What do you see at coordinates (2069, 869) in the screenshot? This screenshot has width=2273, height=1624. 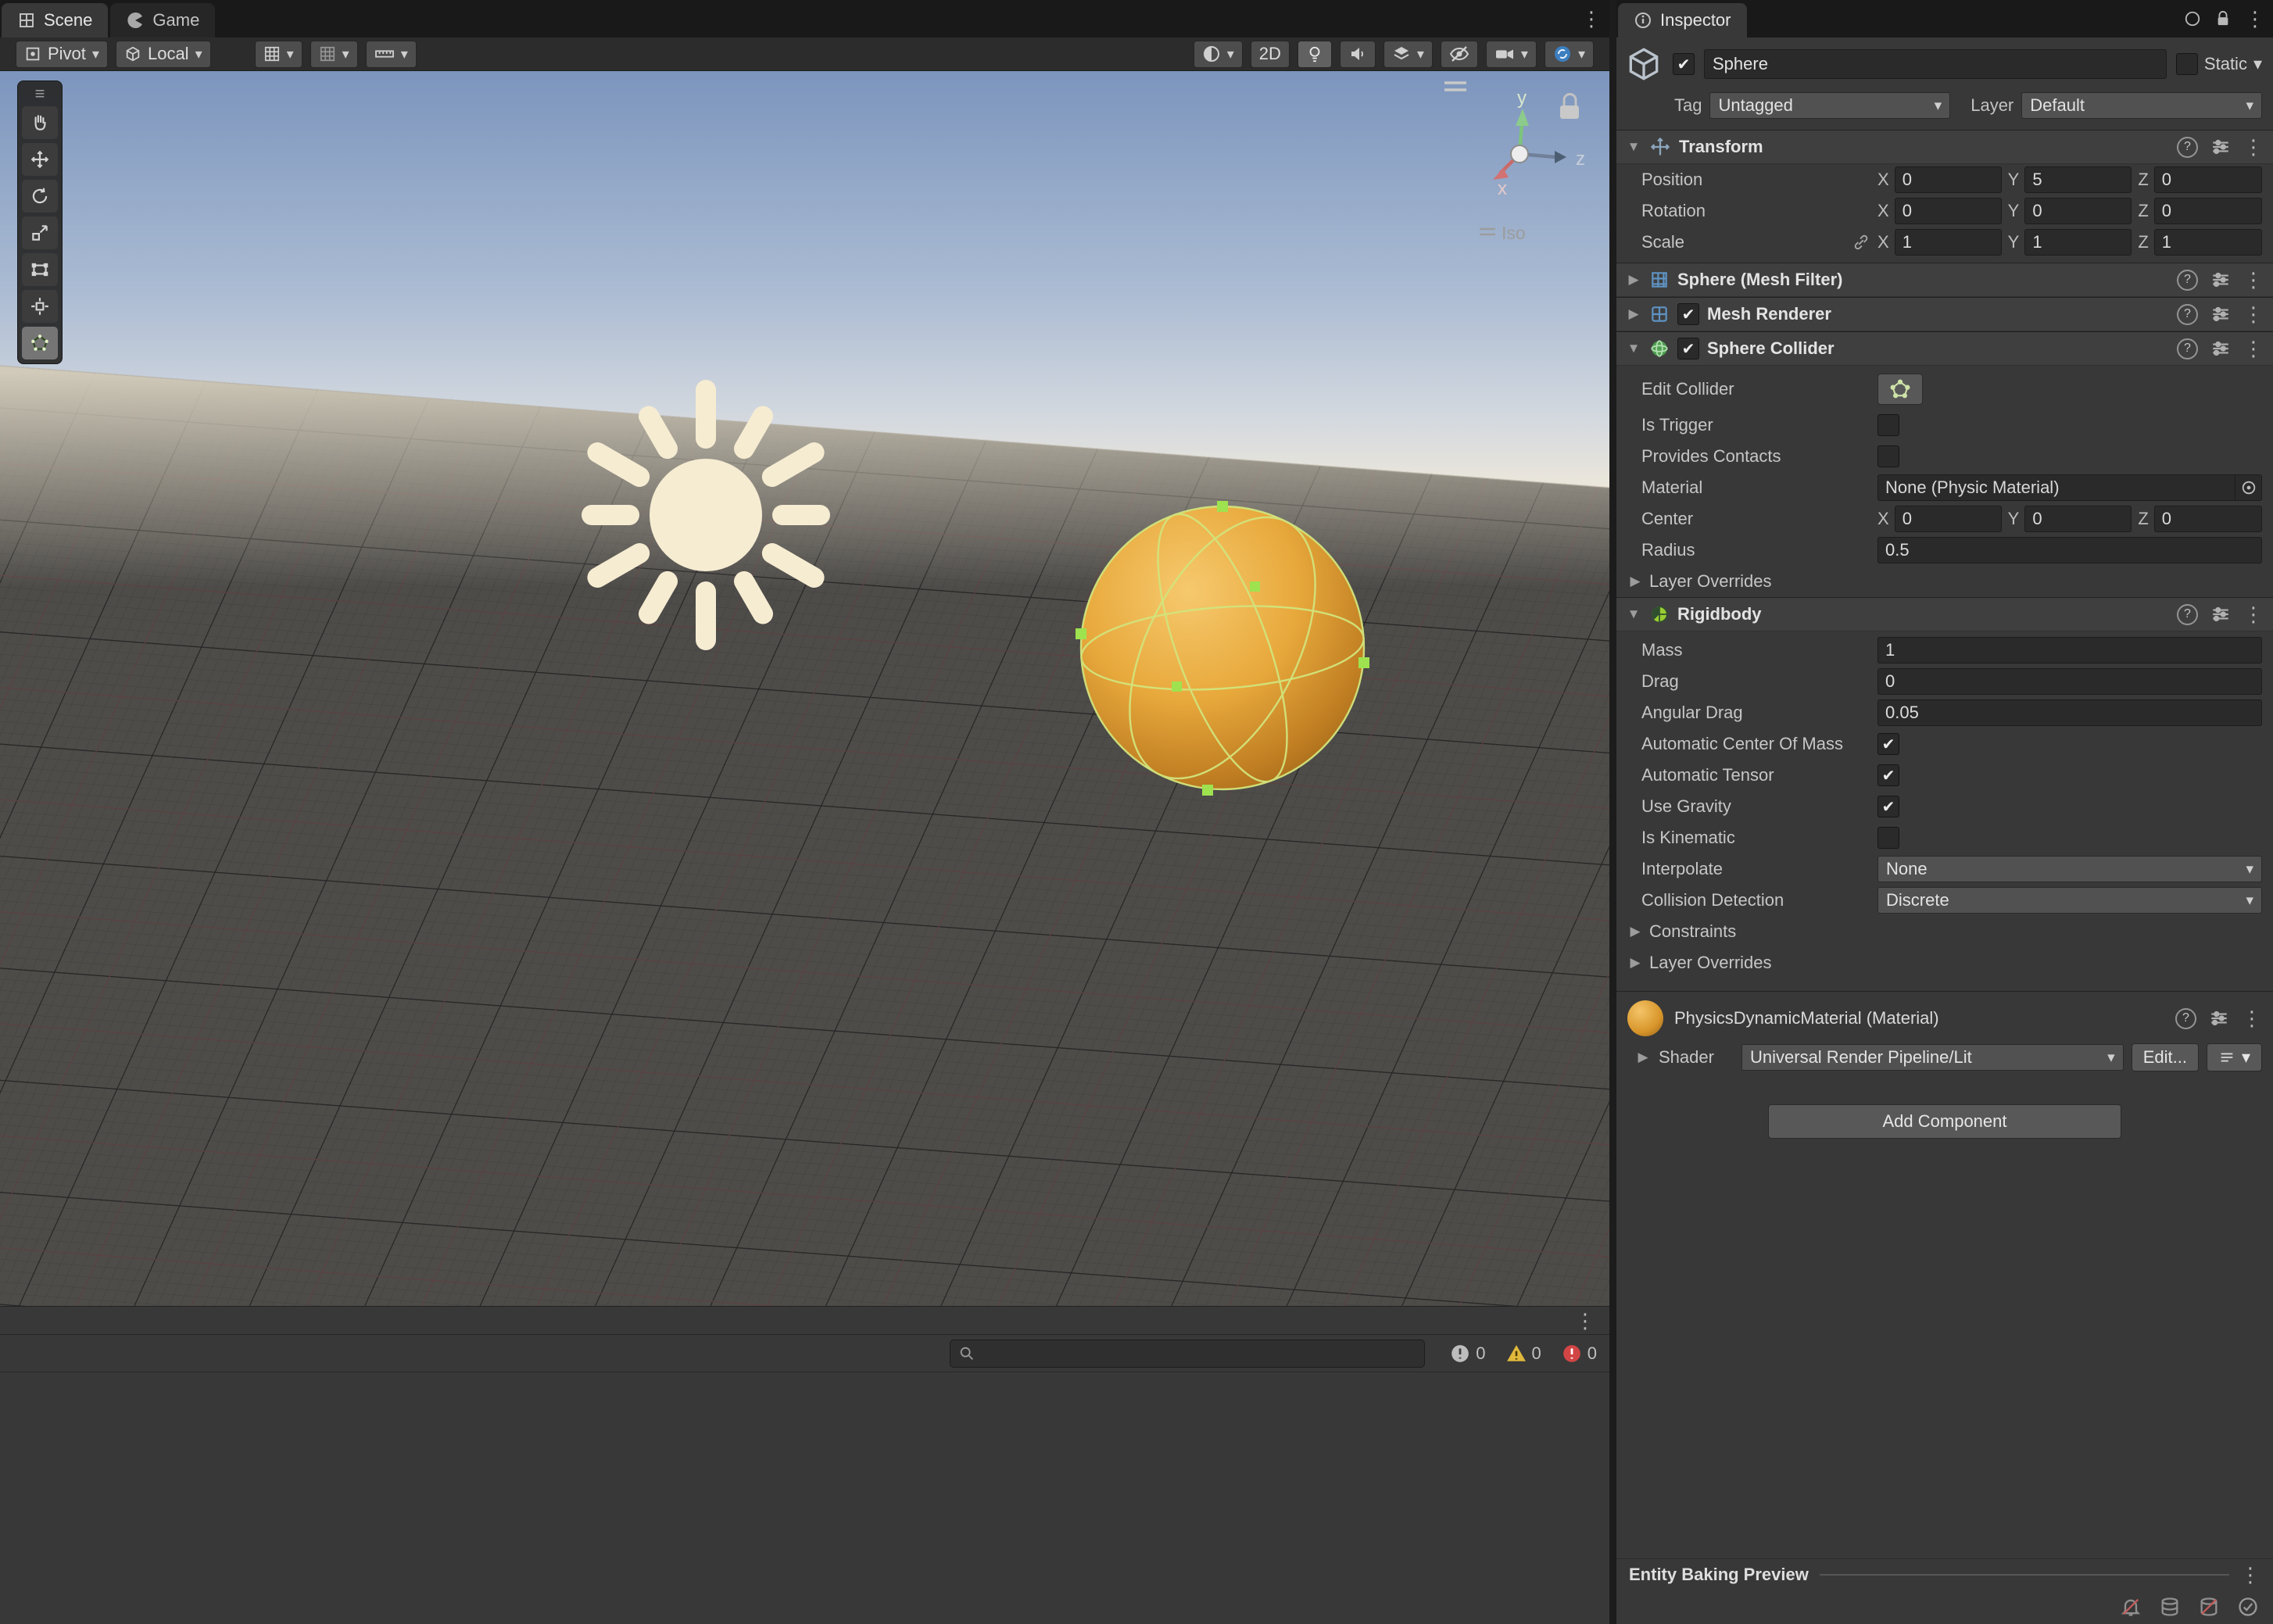 I see `interpolate-dropdown: None ▾` at bounding box center [2069, 869].